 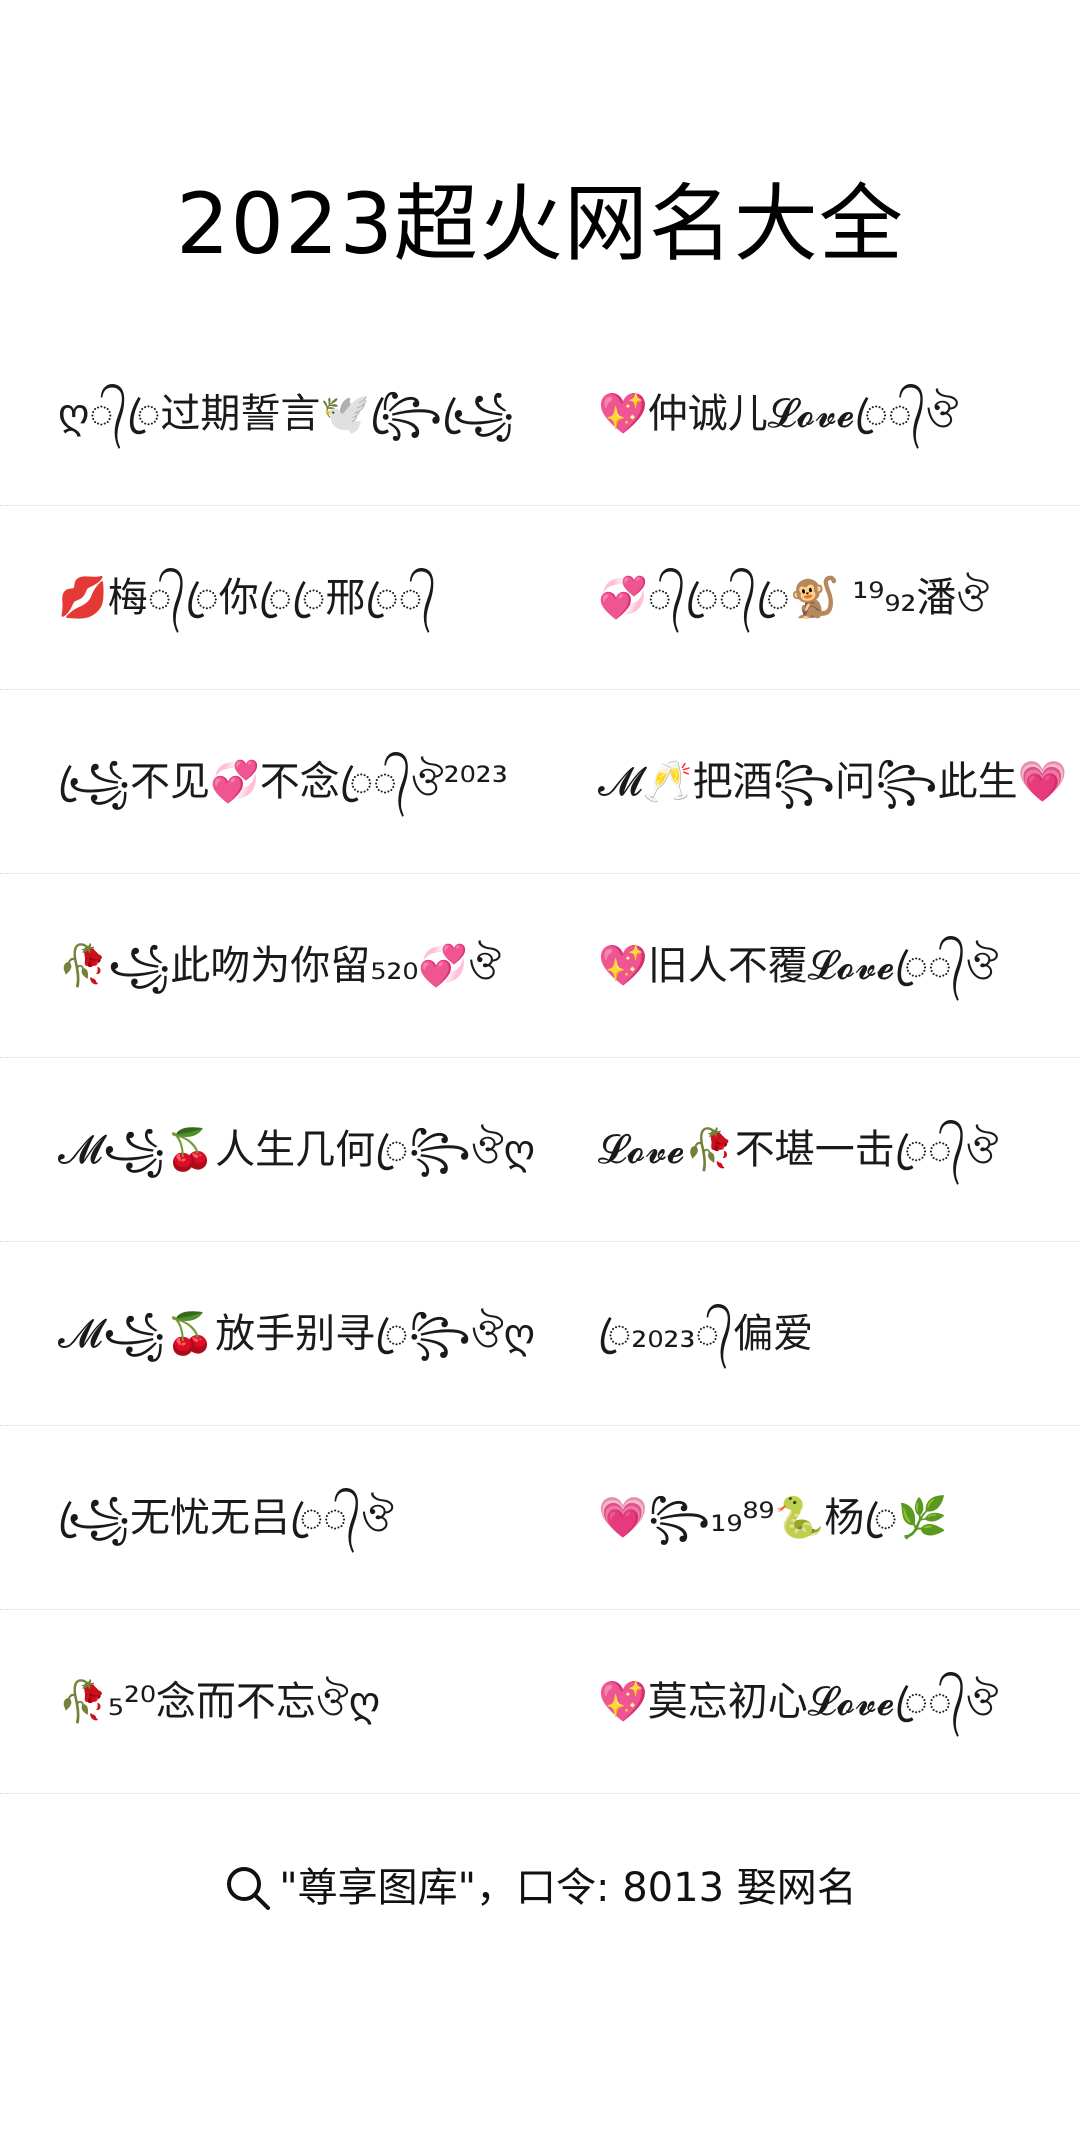 I want to click on name-item: 💖莫忘初心𝓛𝓸𝓿𝓮ꦿ᭄ঔ, so click(x=833, y=1702).